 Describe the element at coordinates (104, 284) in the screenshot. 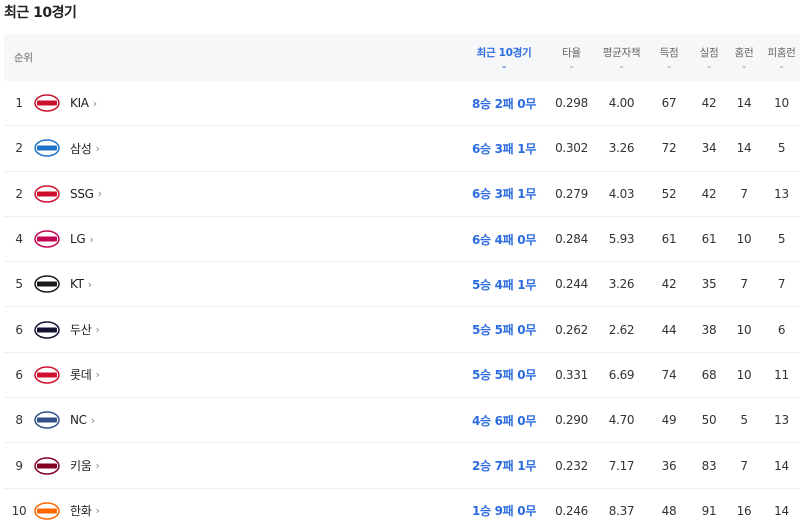

I see `team-link: KT ›` at that location.